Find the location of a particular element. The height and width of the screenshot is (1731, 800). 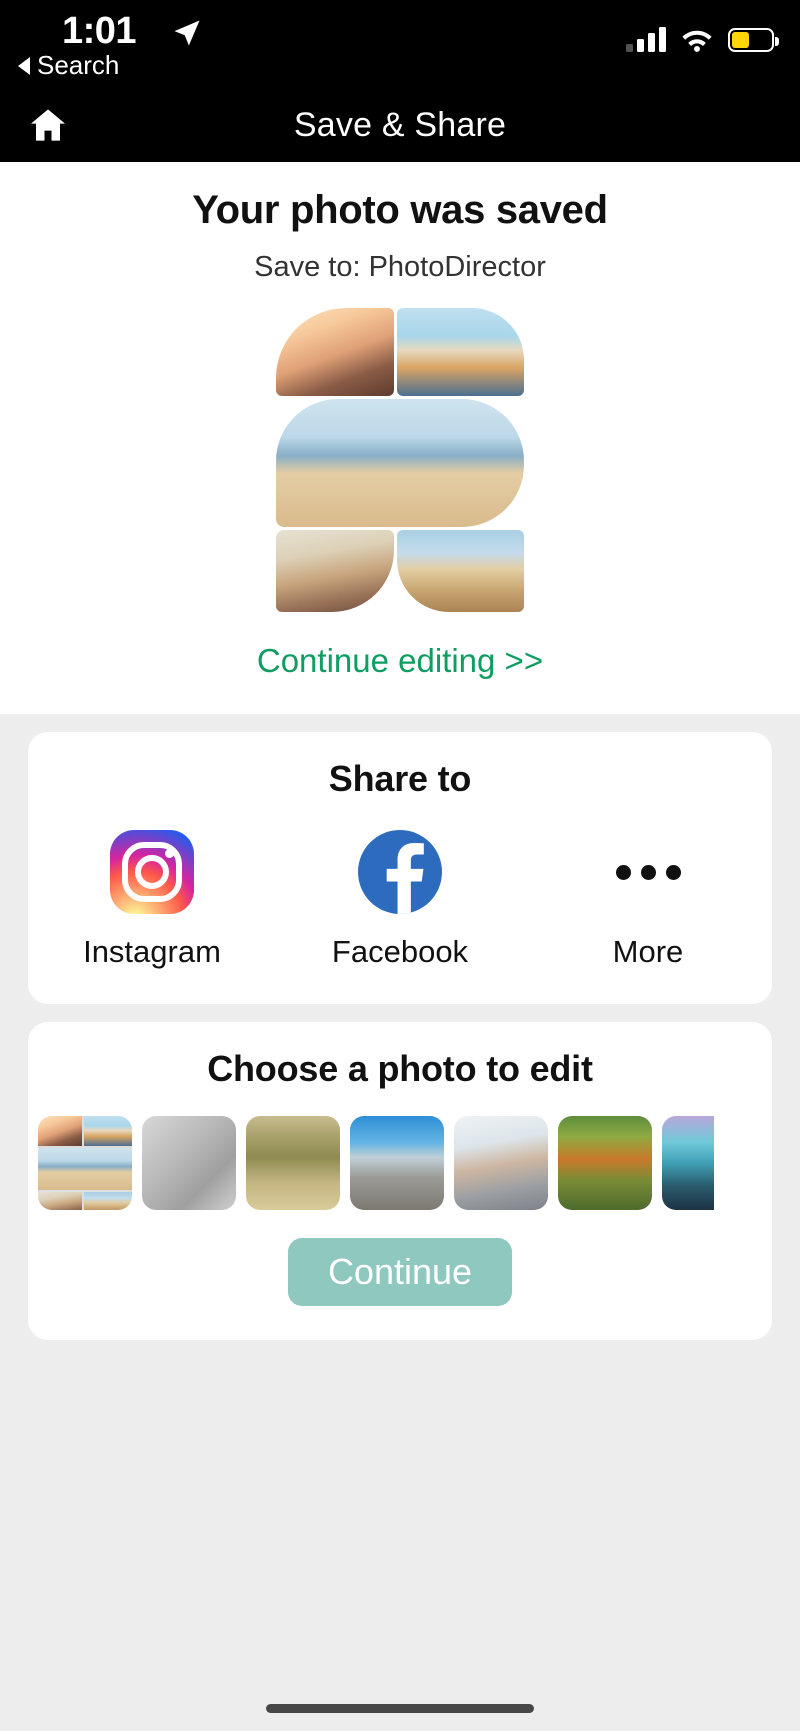

share-option-more: More is located at coordinates (648, 900).